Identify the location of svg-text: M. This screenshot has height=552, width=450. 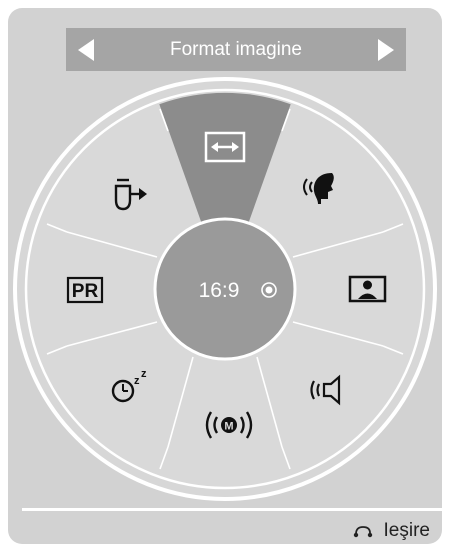
(228, 427).